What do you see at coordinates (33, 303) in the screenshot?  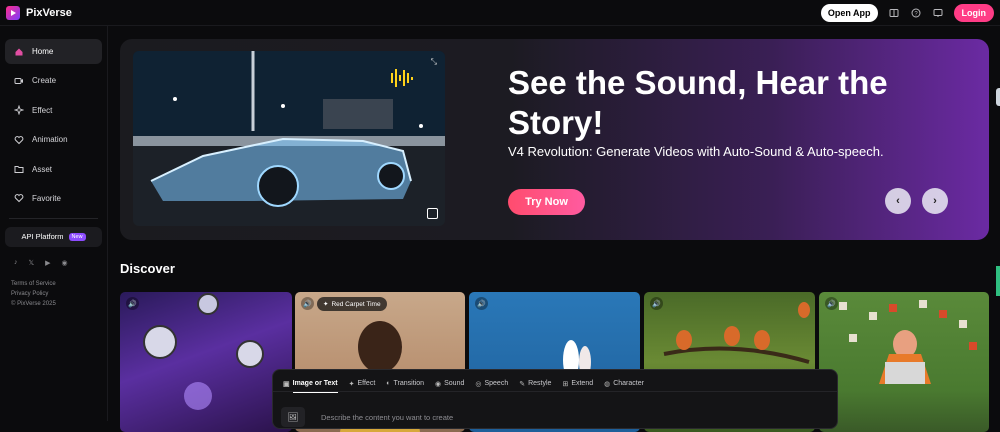 I see `copyright-text: © PixVerse 2025` at bounding box center [33, 303].